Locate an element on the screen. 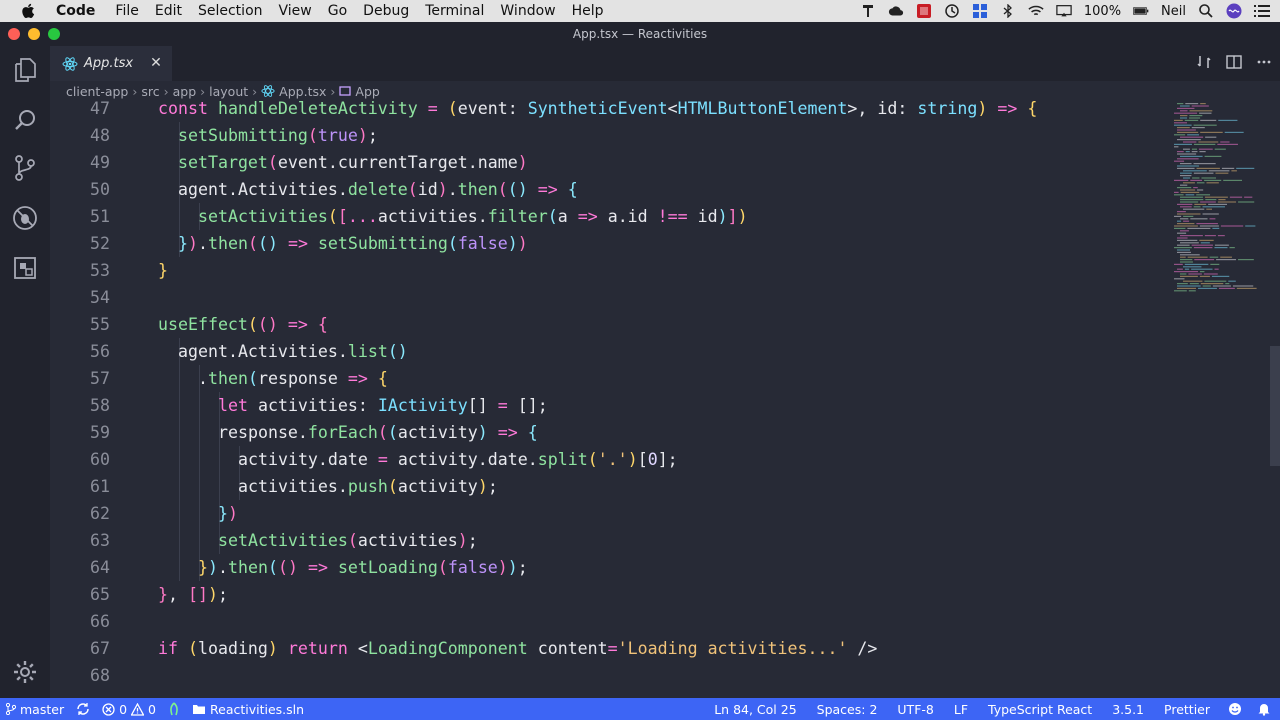 The width and height of the screenshot is (1280, 720). code-line: 61 activities.push(activity); is located at coordinates (610, 486).